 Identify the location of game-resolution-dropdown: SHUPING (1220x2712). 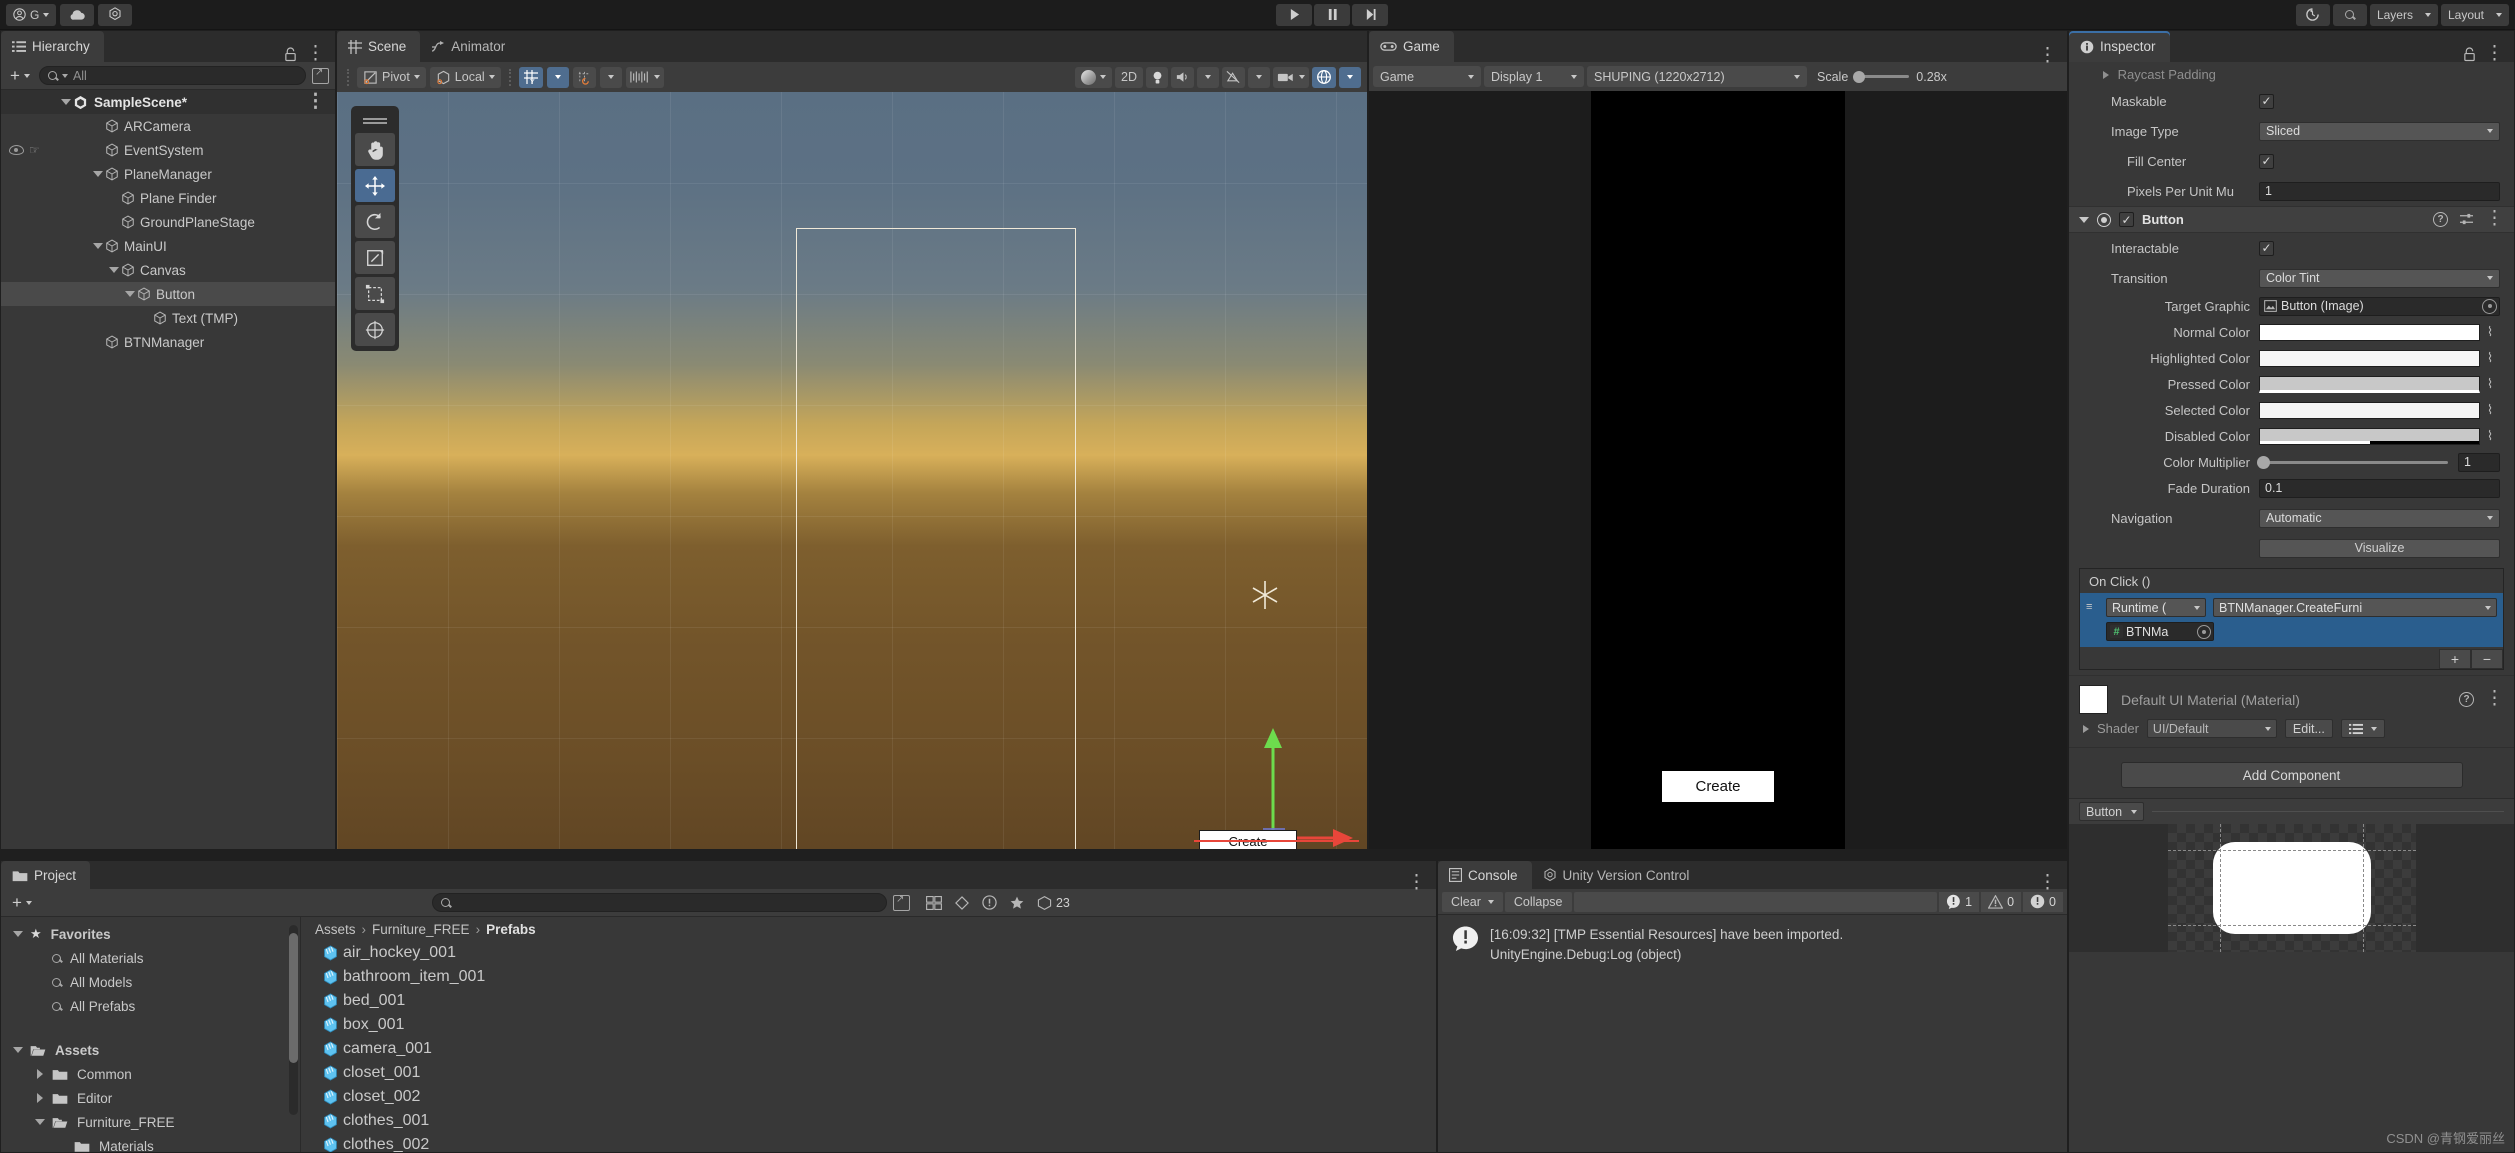
(1697, 76).